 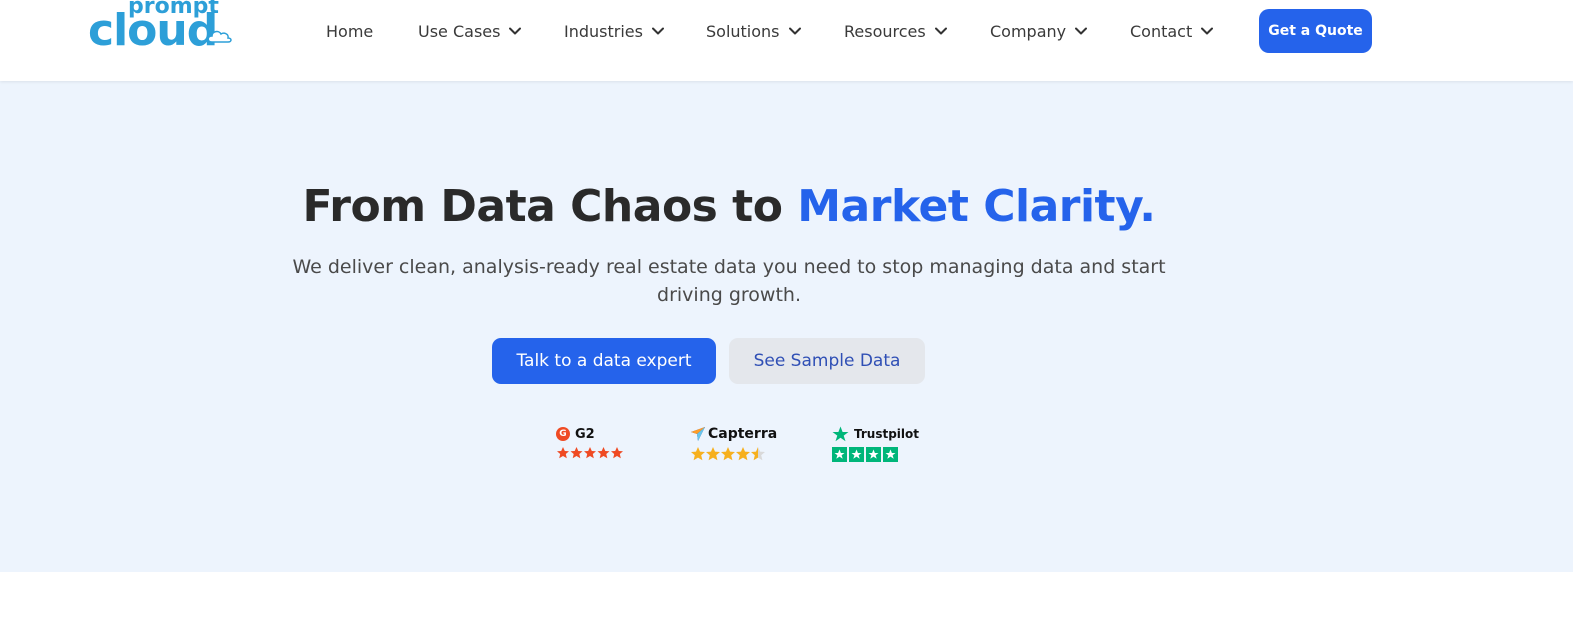 I want to click on capterra-stars-icon, so click(x=728, y=454).